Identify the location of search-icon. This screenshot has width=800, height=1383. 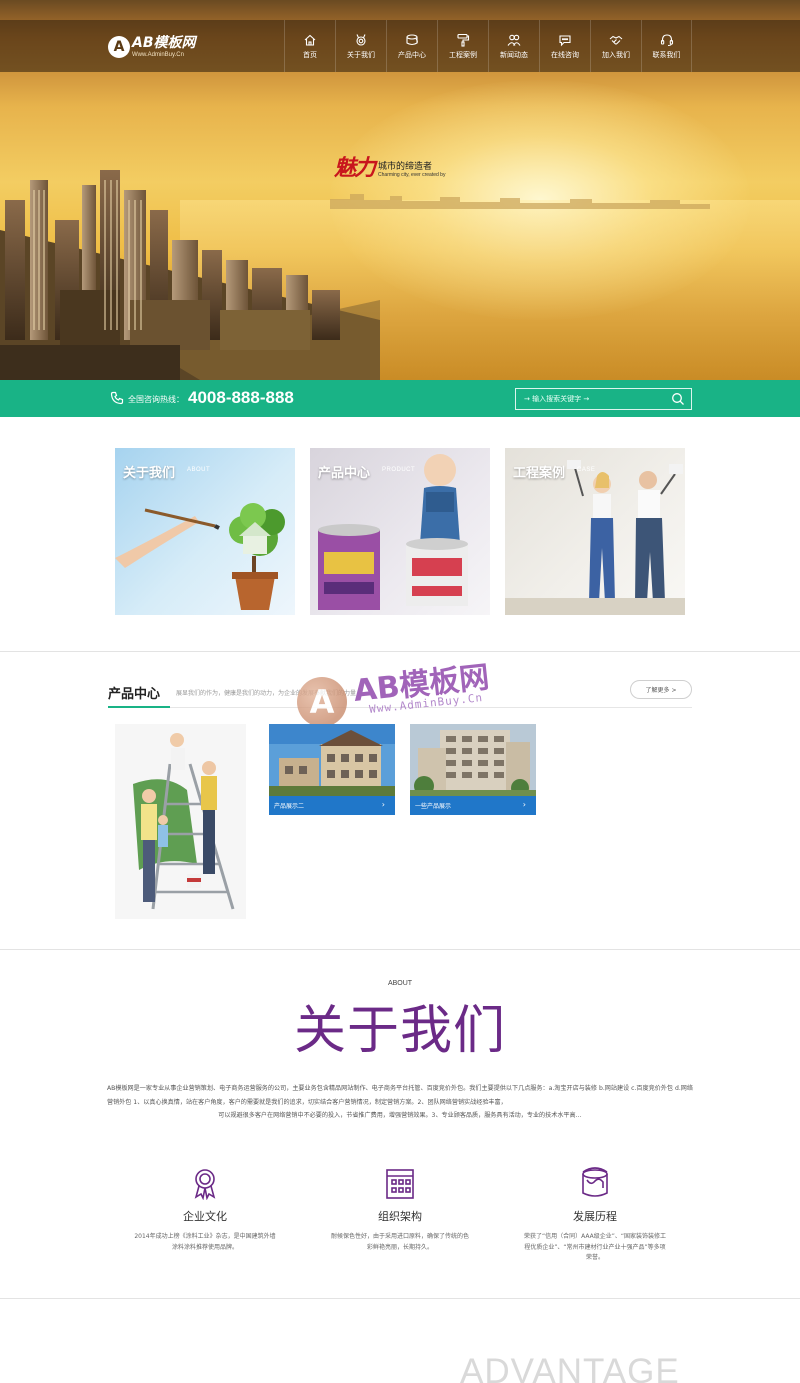
(678, 399).